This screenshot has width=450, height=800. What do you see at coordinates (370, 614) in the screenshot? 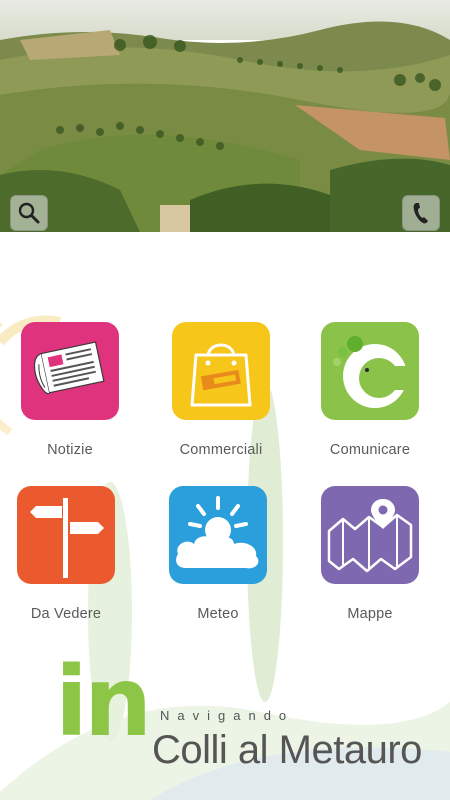
I see `tile-mappe-label: Mappe` at bounding box center [370, 614].